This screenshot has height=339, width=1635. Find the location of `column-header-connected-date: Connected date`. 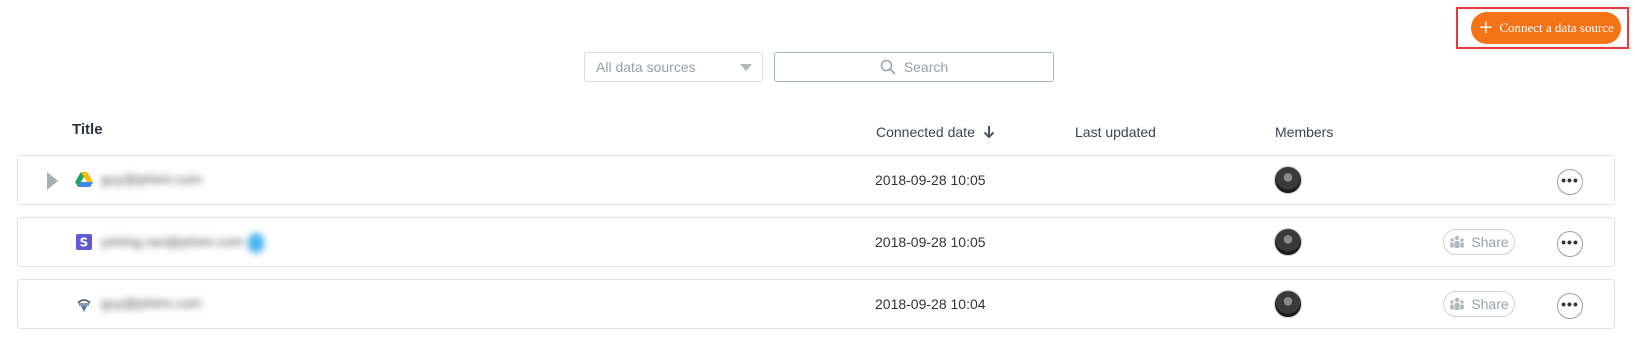

column-header-connected-date: Connected date is located at coordinates (935, 132).